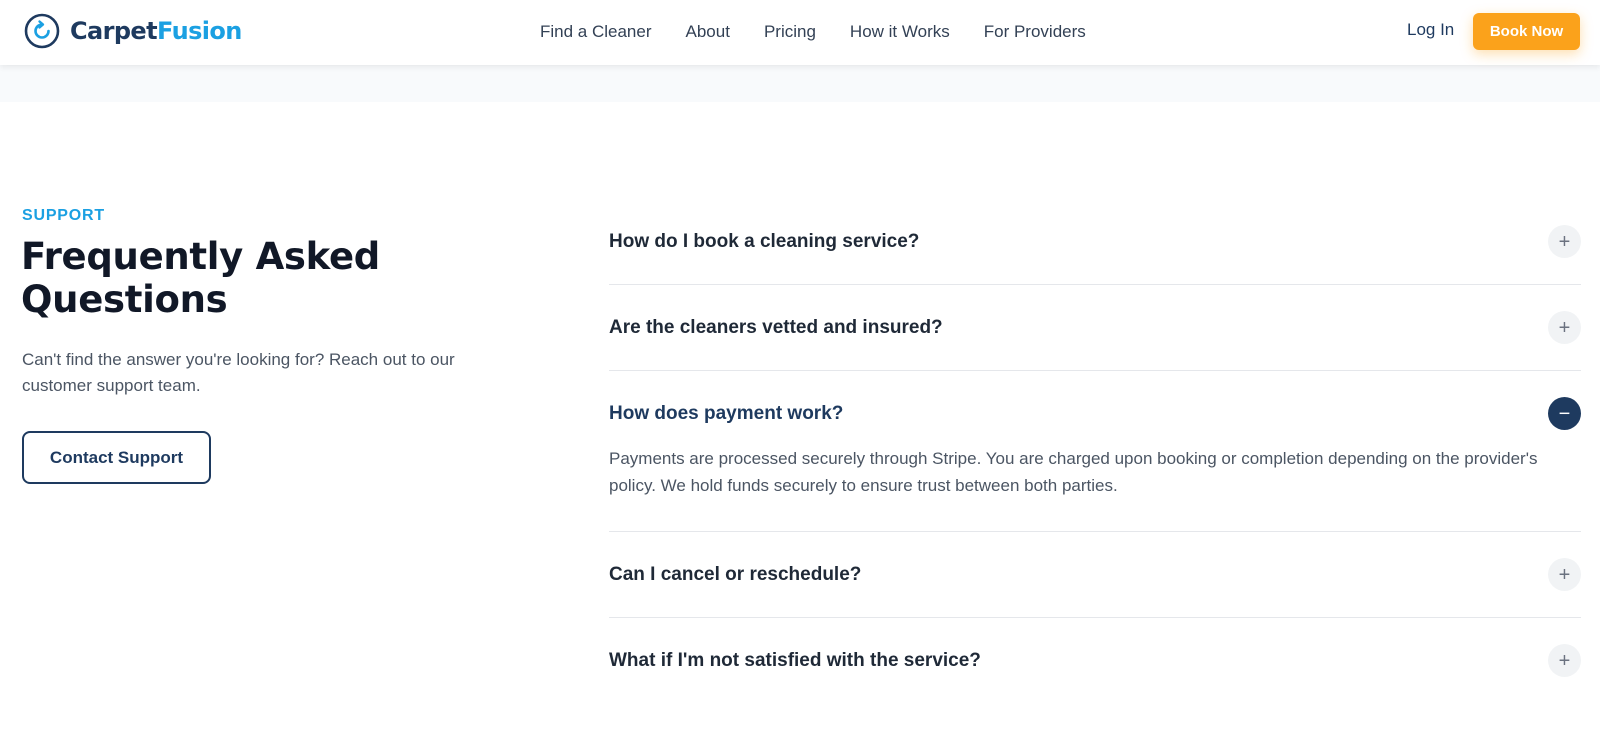 The width and height of the screenshot is (1600, 730). I want to click on nav-how-it-works: How it Works, so click(900, 32).